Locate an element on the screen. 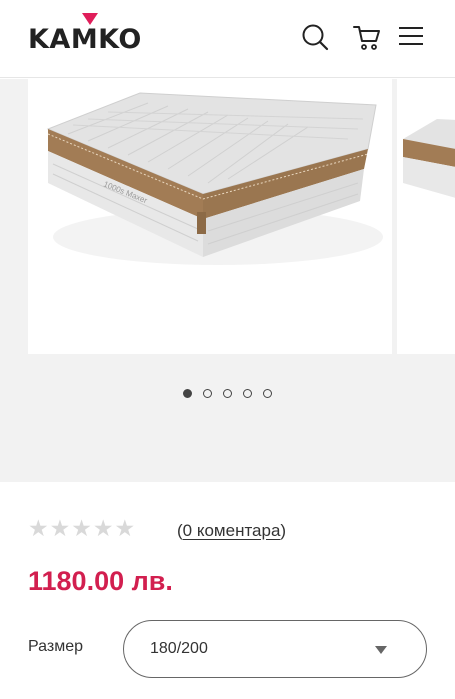 The image size is (455, 699). next-product-image is located at coordinates (426, 216).